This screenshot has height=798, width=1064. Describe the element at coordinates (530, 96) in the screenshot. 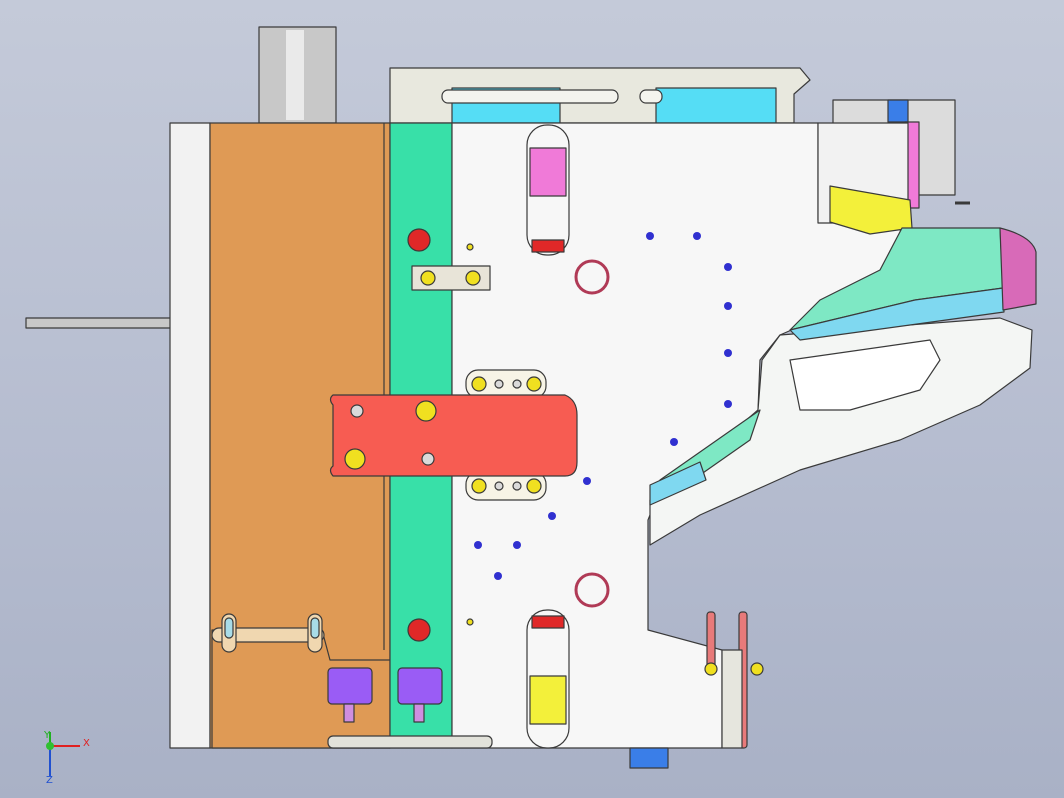

I see `top-slide-groove` at that location.